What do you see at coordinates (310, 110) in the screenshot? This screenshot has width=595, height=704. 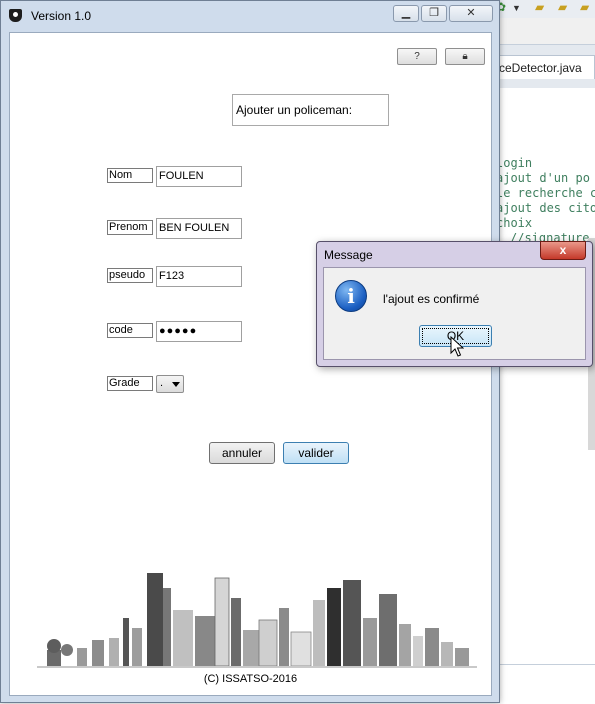 I see `form-heading: Ajouter un policeman:` at bounding box center [310, 110].